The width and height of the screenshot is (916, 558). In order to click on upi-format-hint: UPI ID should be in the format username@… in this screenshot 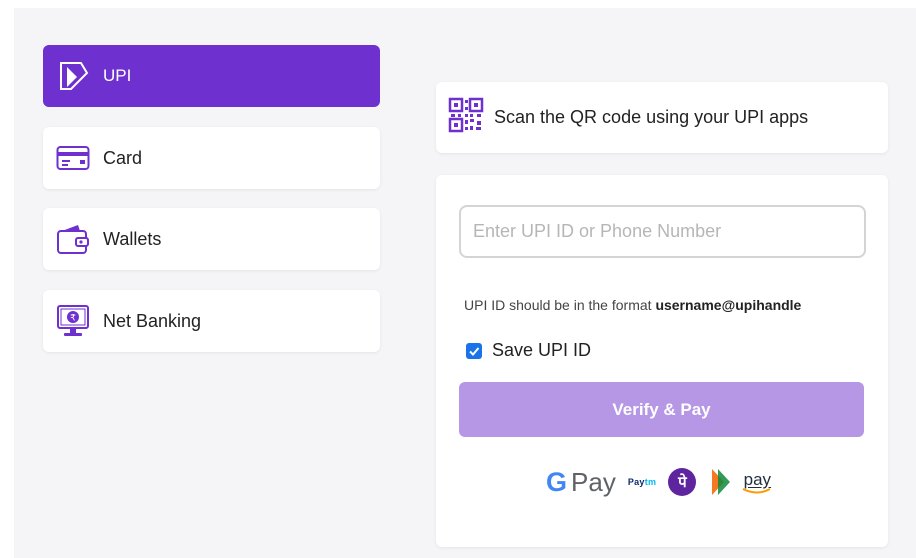, I will do `click(632, 305)`.